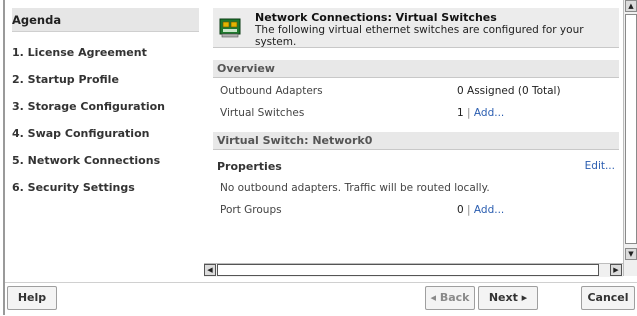 Image resolution: width=637 pixels, height=316 pixels. I want to click on agenda-item-storage: 3. Storage Configuration, so click(88, 106).